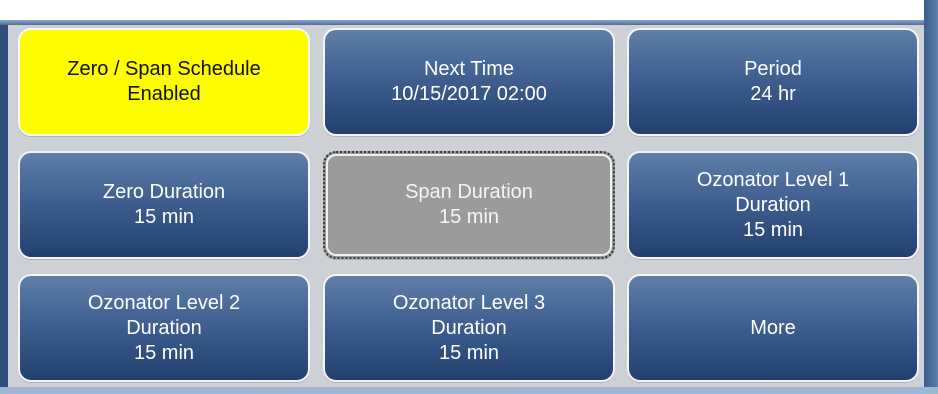  I want to click on button-line: Enabled, so click(164, 94).